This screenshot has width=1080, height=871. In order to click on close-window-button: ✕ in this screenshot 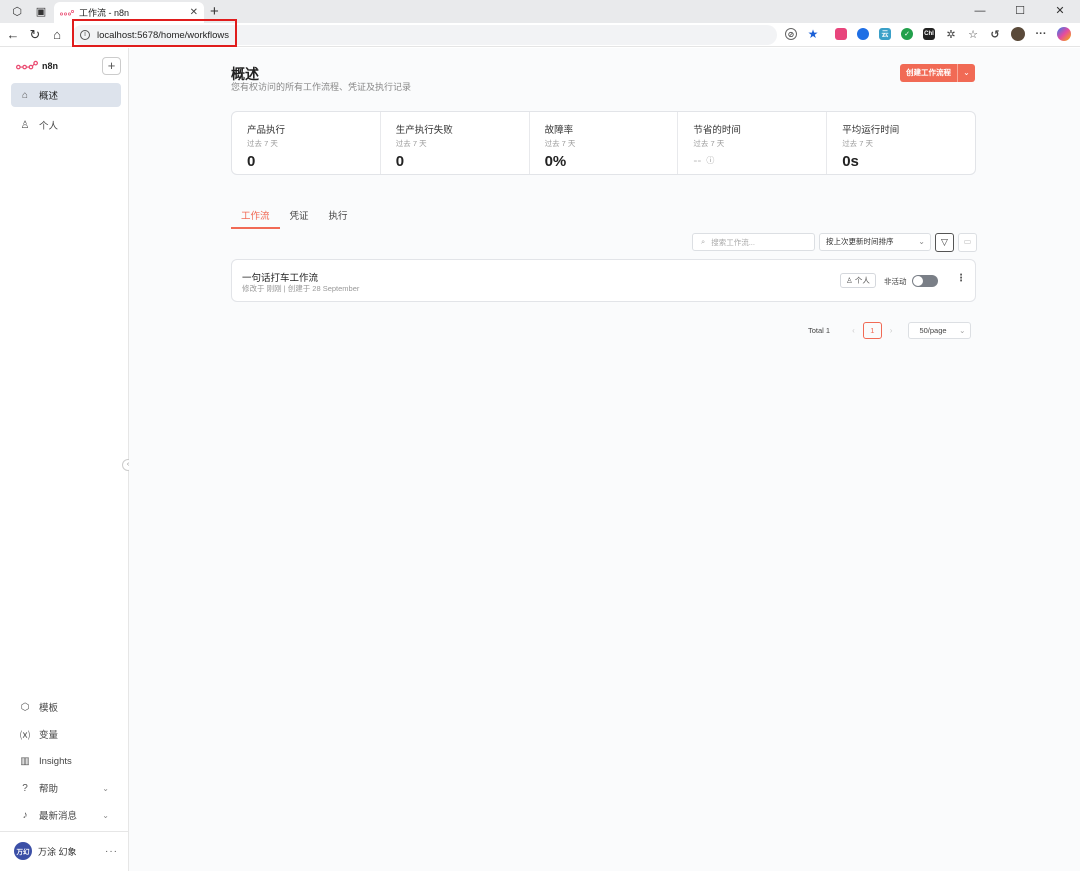, I will do `click(1060, 11)`.